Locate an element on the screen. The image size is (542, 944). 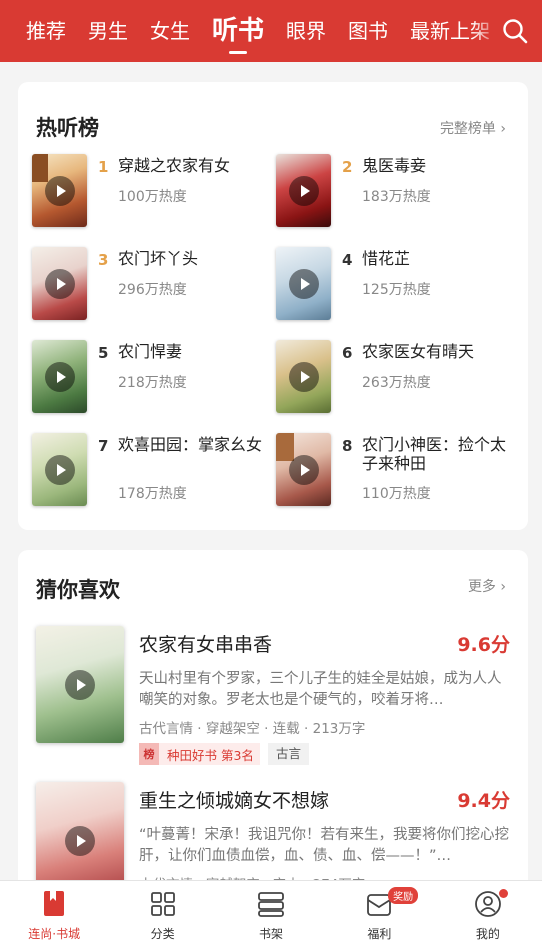
rank-item: 5 农门悍妻 218万热度 is located at coordinates (154, 378).